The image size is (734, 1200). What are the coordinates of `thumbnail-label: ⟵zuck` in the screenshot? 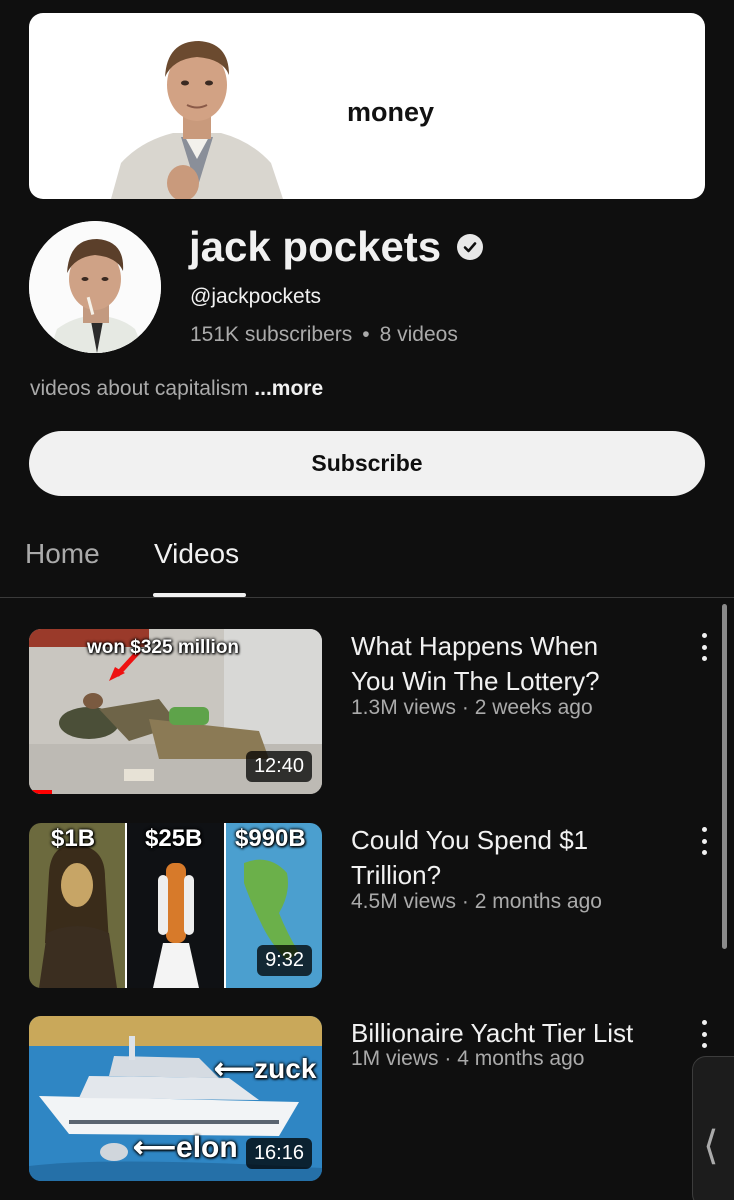 It's located at (265, 1068).